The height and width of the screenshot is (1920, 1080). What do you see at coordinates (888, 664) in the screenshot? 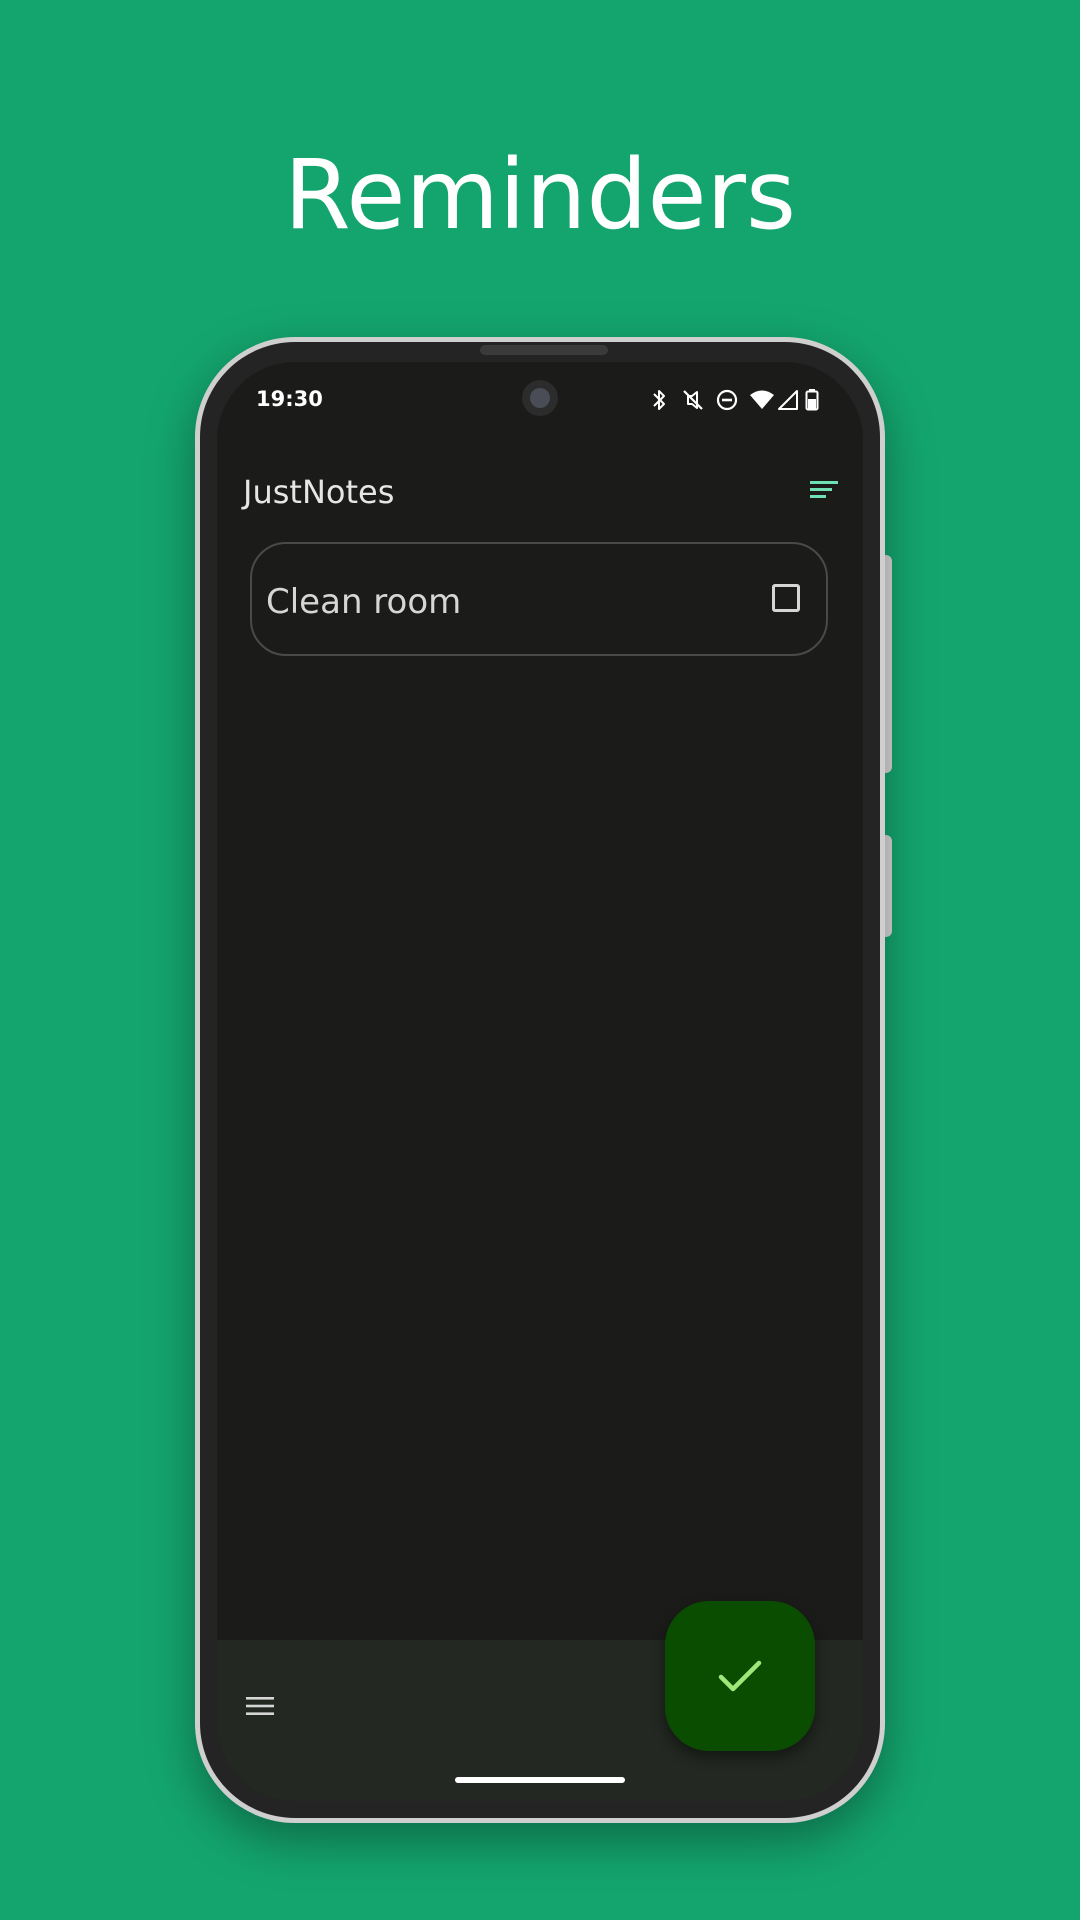
I see `power-button` at bounding box center [888, 664].